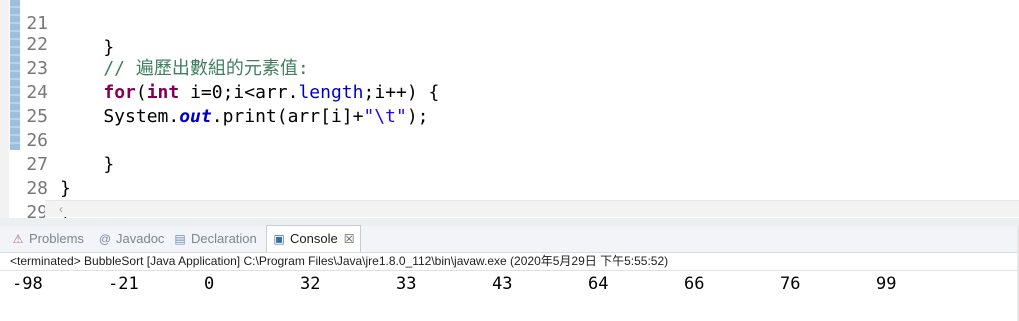  What do you see at coordinates (140, 238) in the screenshot?
I see `tab-label: Javadoc` at bounding box center [140, 238].